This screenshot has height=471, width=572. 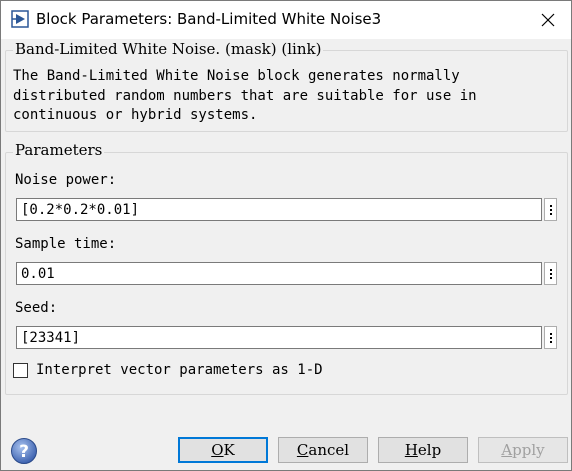 I want to click on apply-button: Apply, so click(x=523, y=450).